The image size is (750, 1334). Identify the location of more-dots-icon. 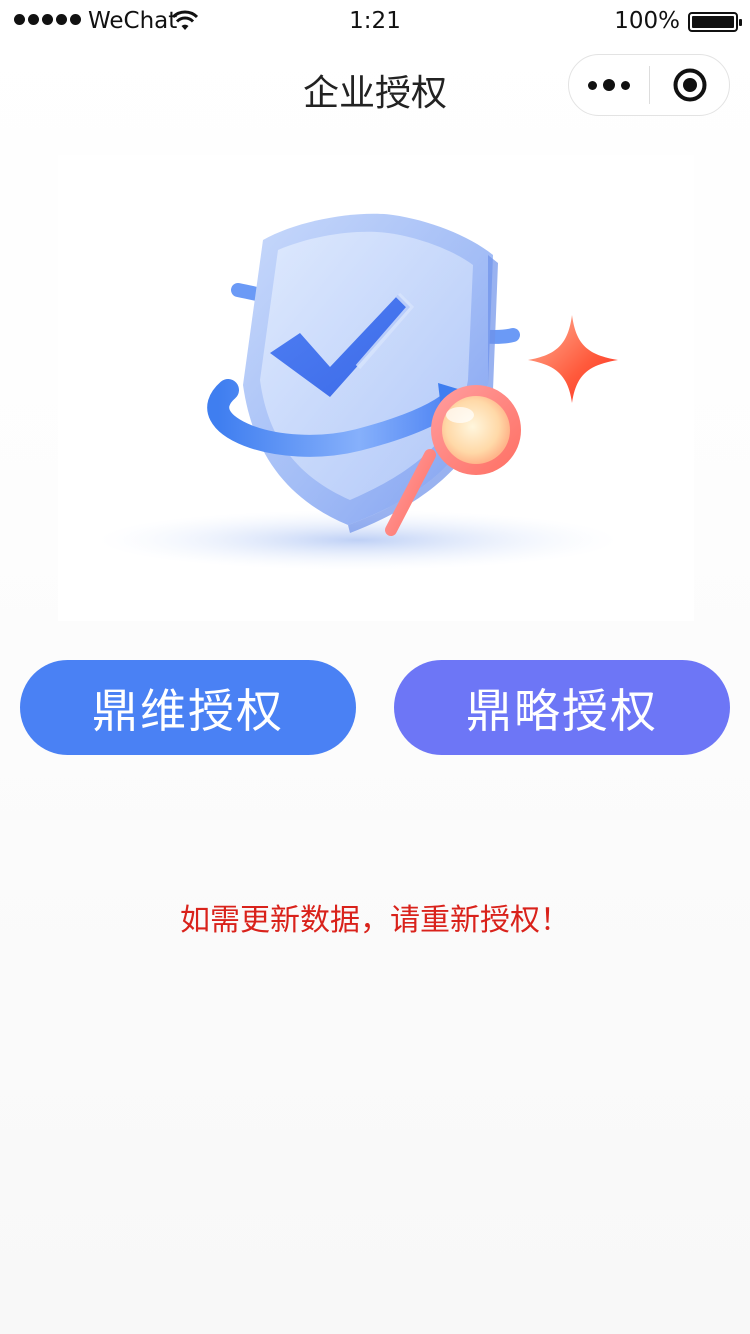
(609, 85).